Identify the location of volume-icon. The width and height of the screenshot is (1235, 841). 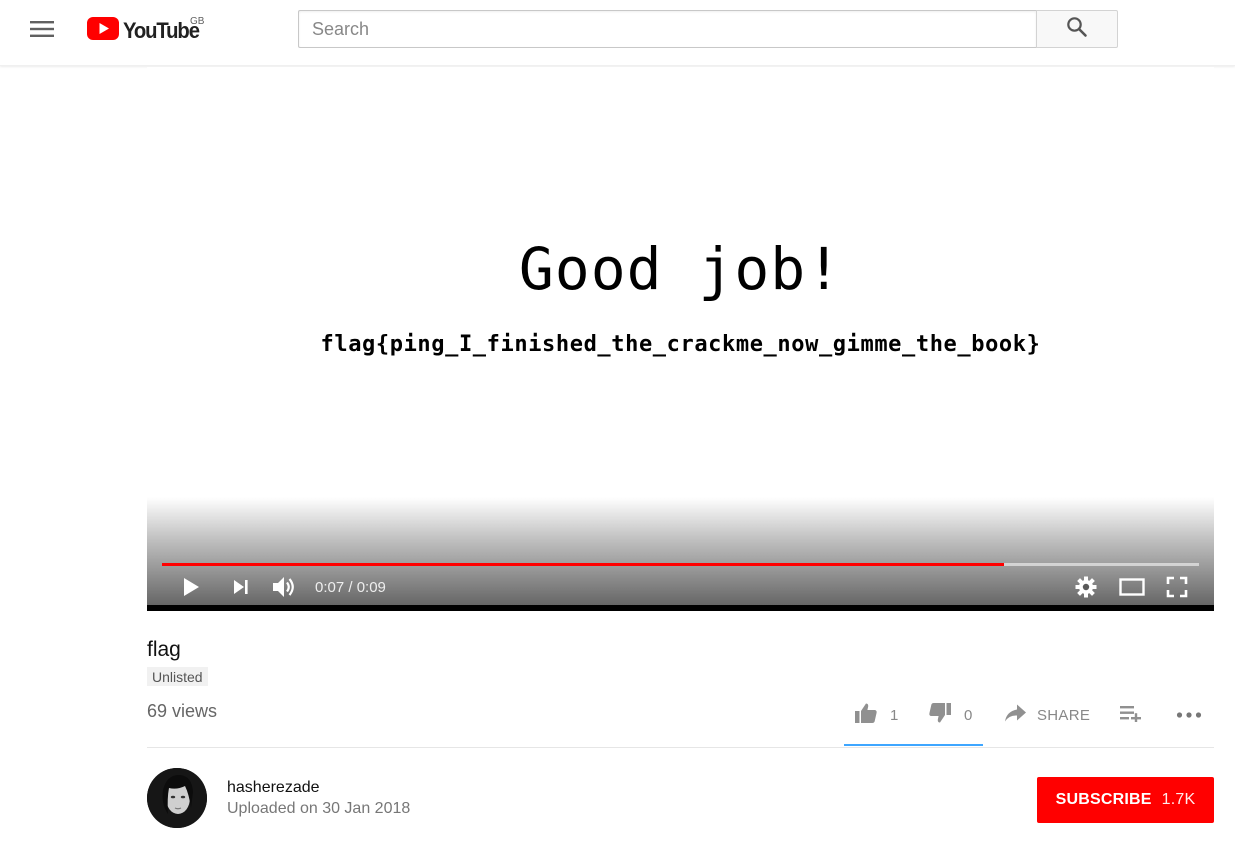
(285, 589).